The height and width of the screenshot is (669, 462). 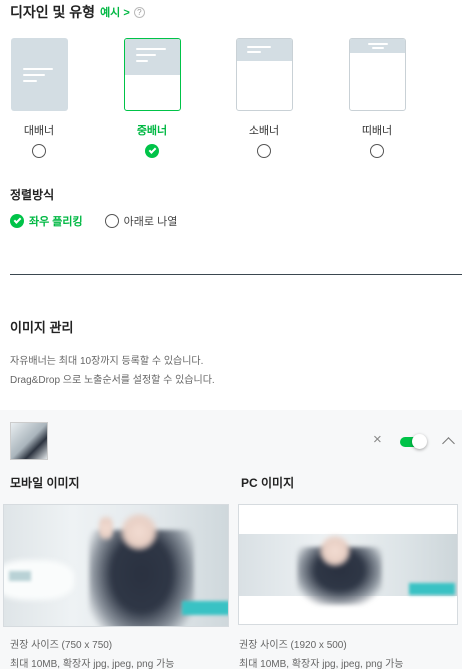 What do you see at coordinates (377, 151) in the screenshot?
I see `radio-strip-banner` at bounding box center [377, 151].